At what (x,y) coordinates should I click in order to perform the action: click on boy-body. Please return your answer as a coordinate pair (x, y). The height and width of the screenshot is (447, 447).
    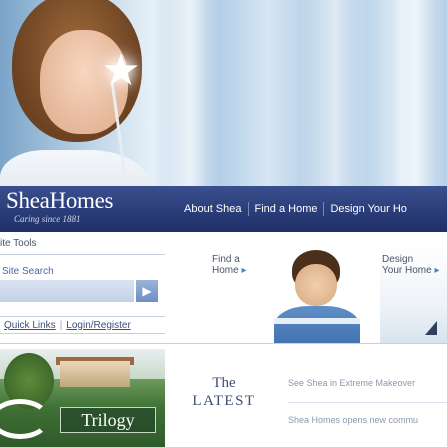
    Looking at the image, I should click on (317, 324).